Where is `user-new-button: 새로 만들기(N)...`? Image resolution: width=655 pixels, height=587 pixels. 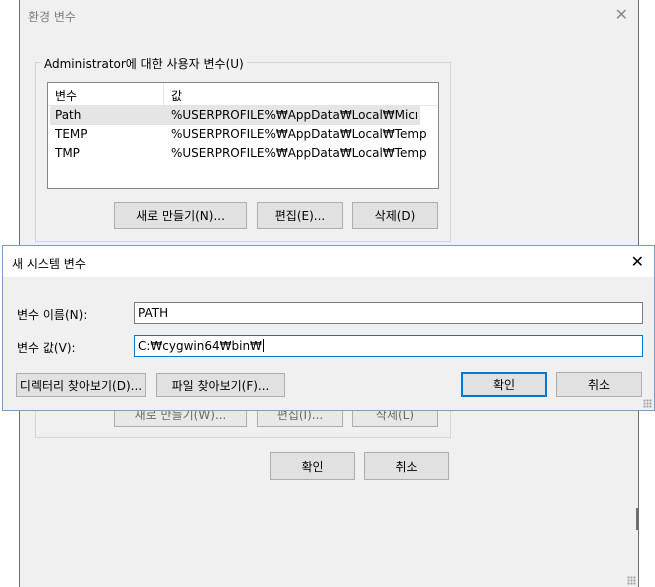
user-new-button: 새로 만들기(N)... is located at coordinates (180, 215).